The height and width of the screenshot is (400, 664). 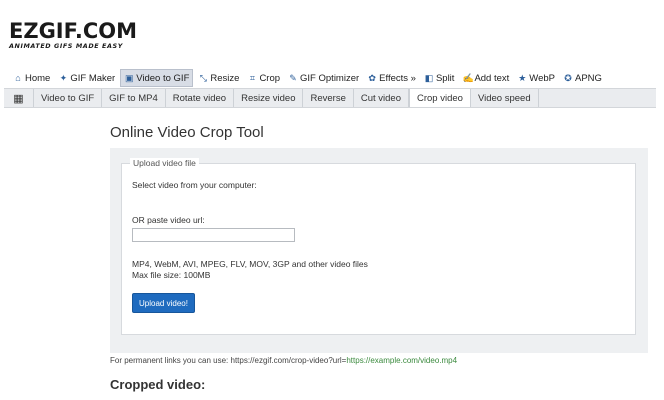 What do you see at coordinates (492, 78) in the screenshot?
I see `nav-item-label: Add text` at bounding box center [492, 78].